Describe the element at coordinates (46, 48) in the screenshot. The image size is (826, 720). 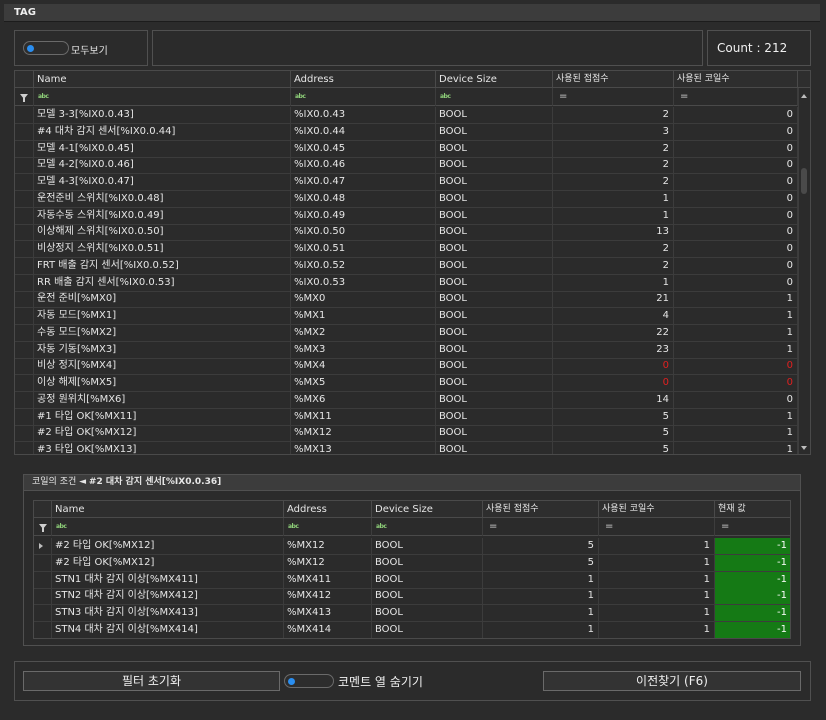
I see `show-all-toggle` at that location.